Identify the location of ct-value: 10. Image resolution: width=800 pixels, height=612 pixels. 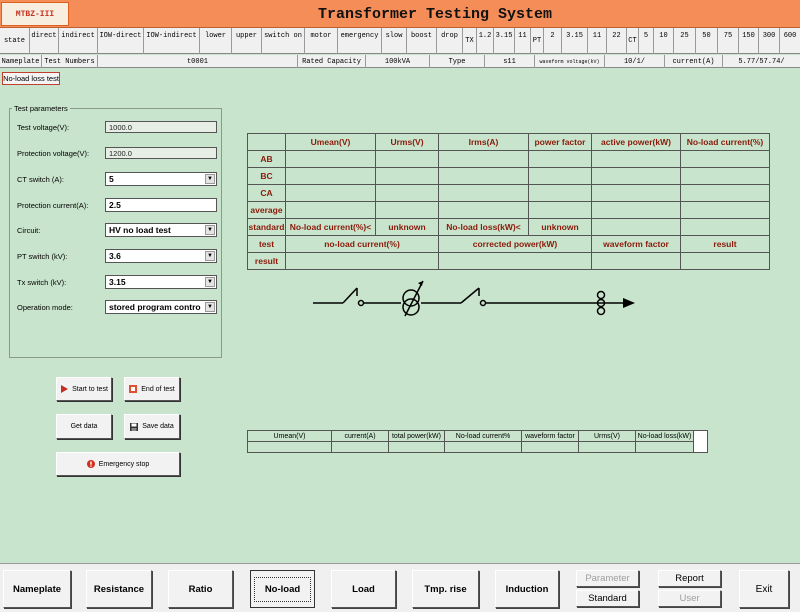
(664, 41).